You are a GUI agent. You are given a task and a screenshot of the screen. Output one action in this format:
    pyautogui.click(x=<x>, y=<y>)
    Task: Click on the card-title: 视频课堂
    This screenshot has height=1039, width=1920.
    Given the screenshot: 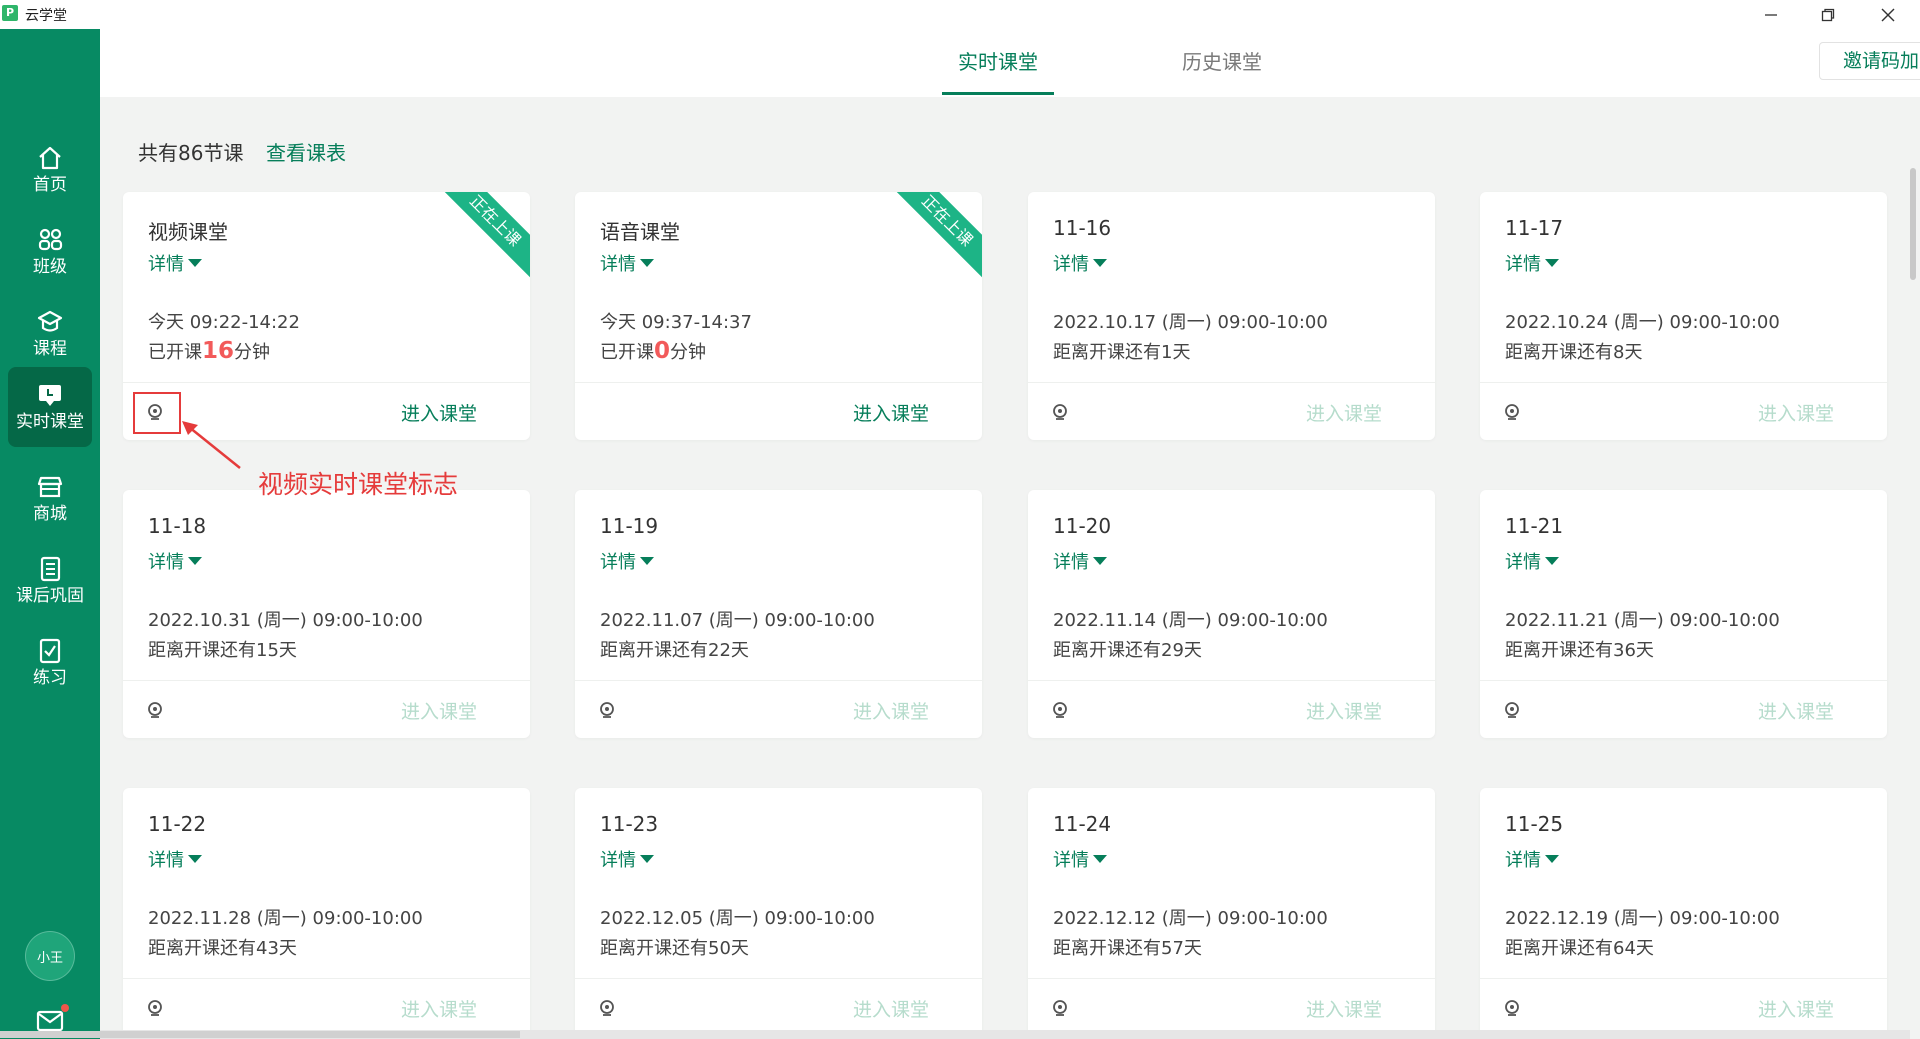 What is the action you would take?
    pyautogui.click(x=188, y=232)
    